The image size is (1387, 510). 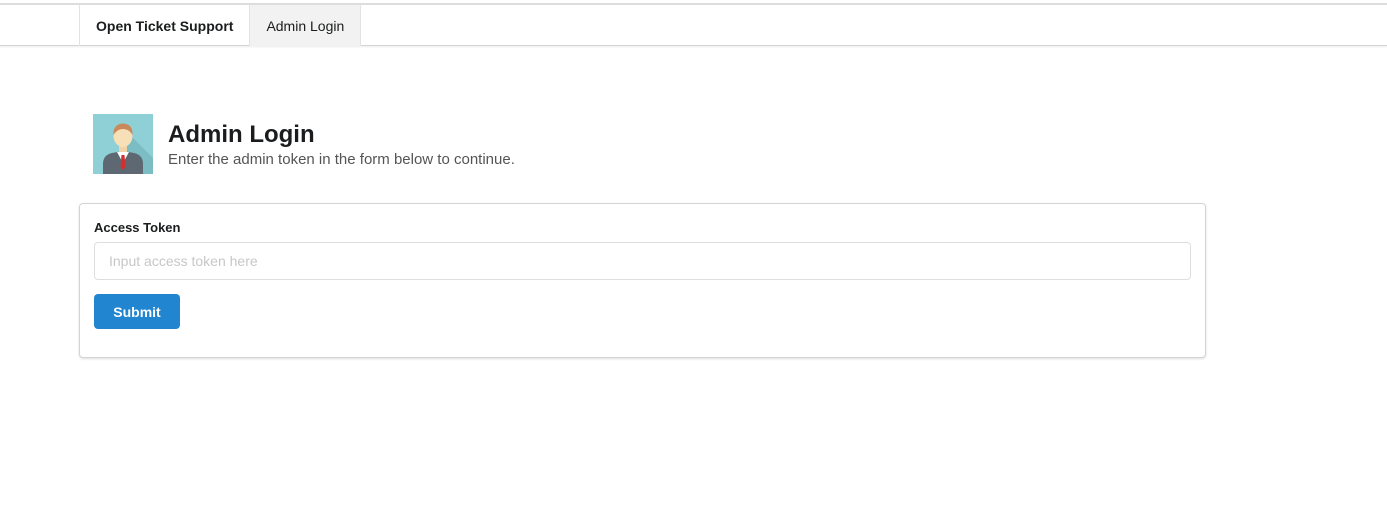 I want to click on nav-menu: Open Ticket Support Admin Login, so click(x=220, y=25).